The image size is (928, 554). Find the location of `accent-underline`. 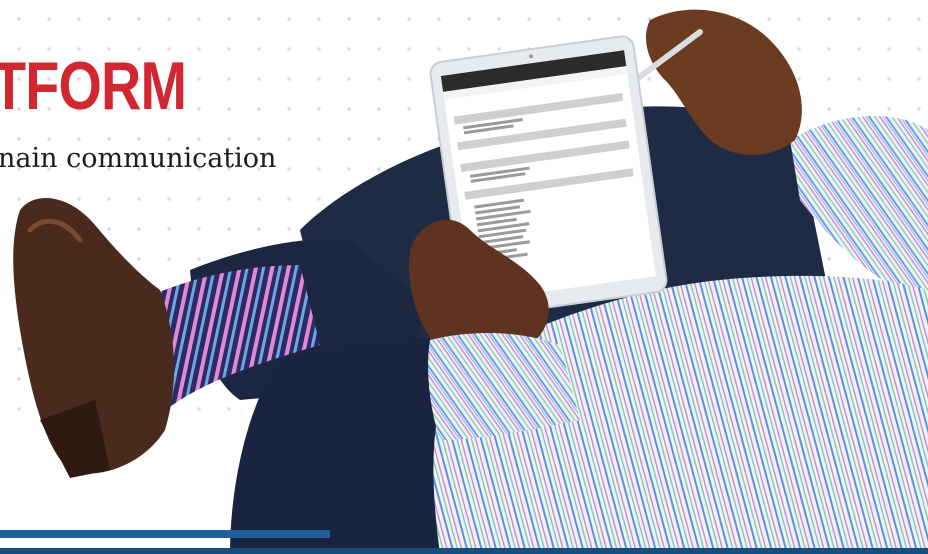

accent-underline is located at coordinates (165, 534).